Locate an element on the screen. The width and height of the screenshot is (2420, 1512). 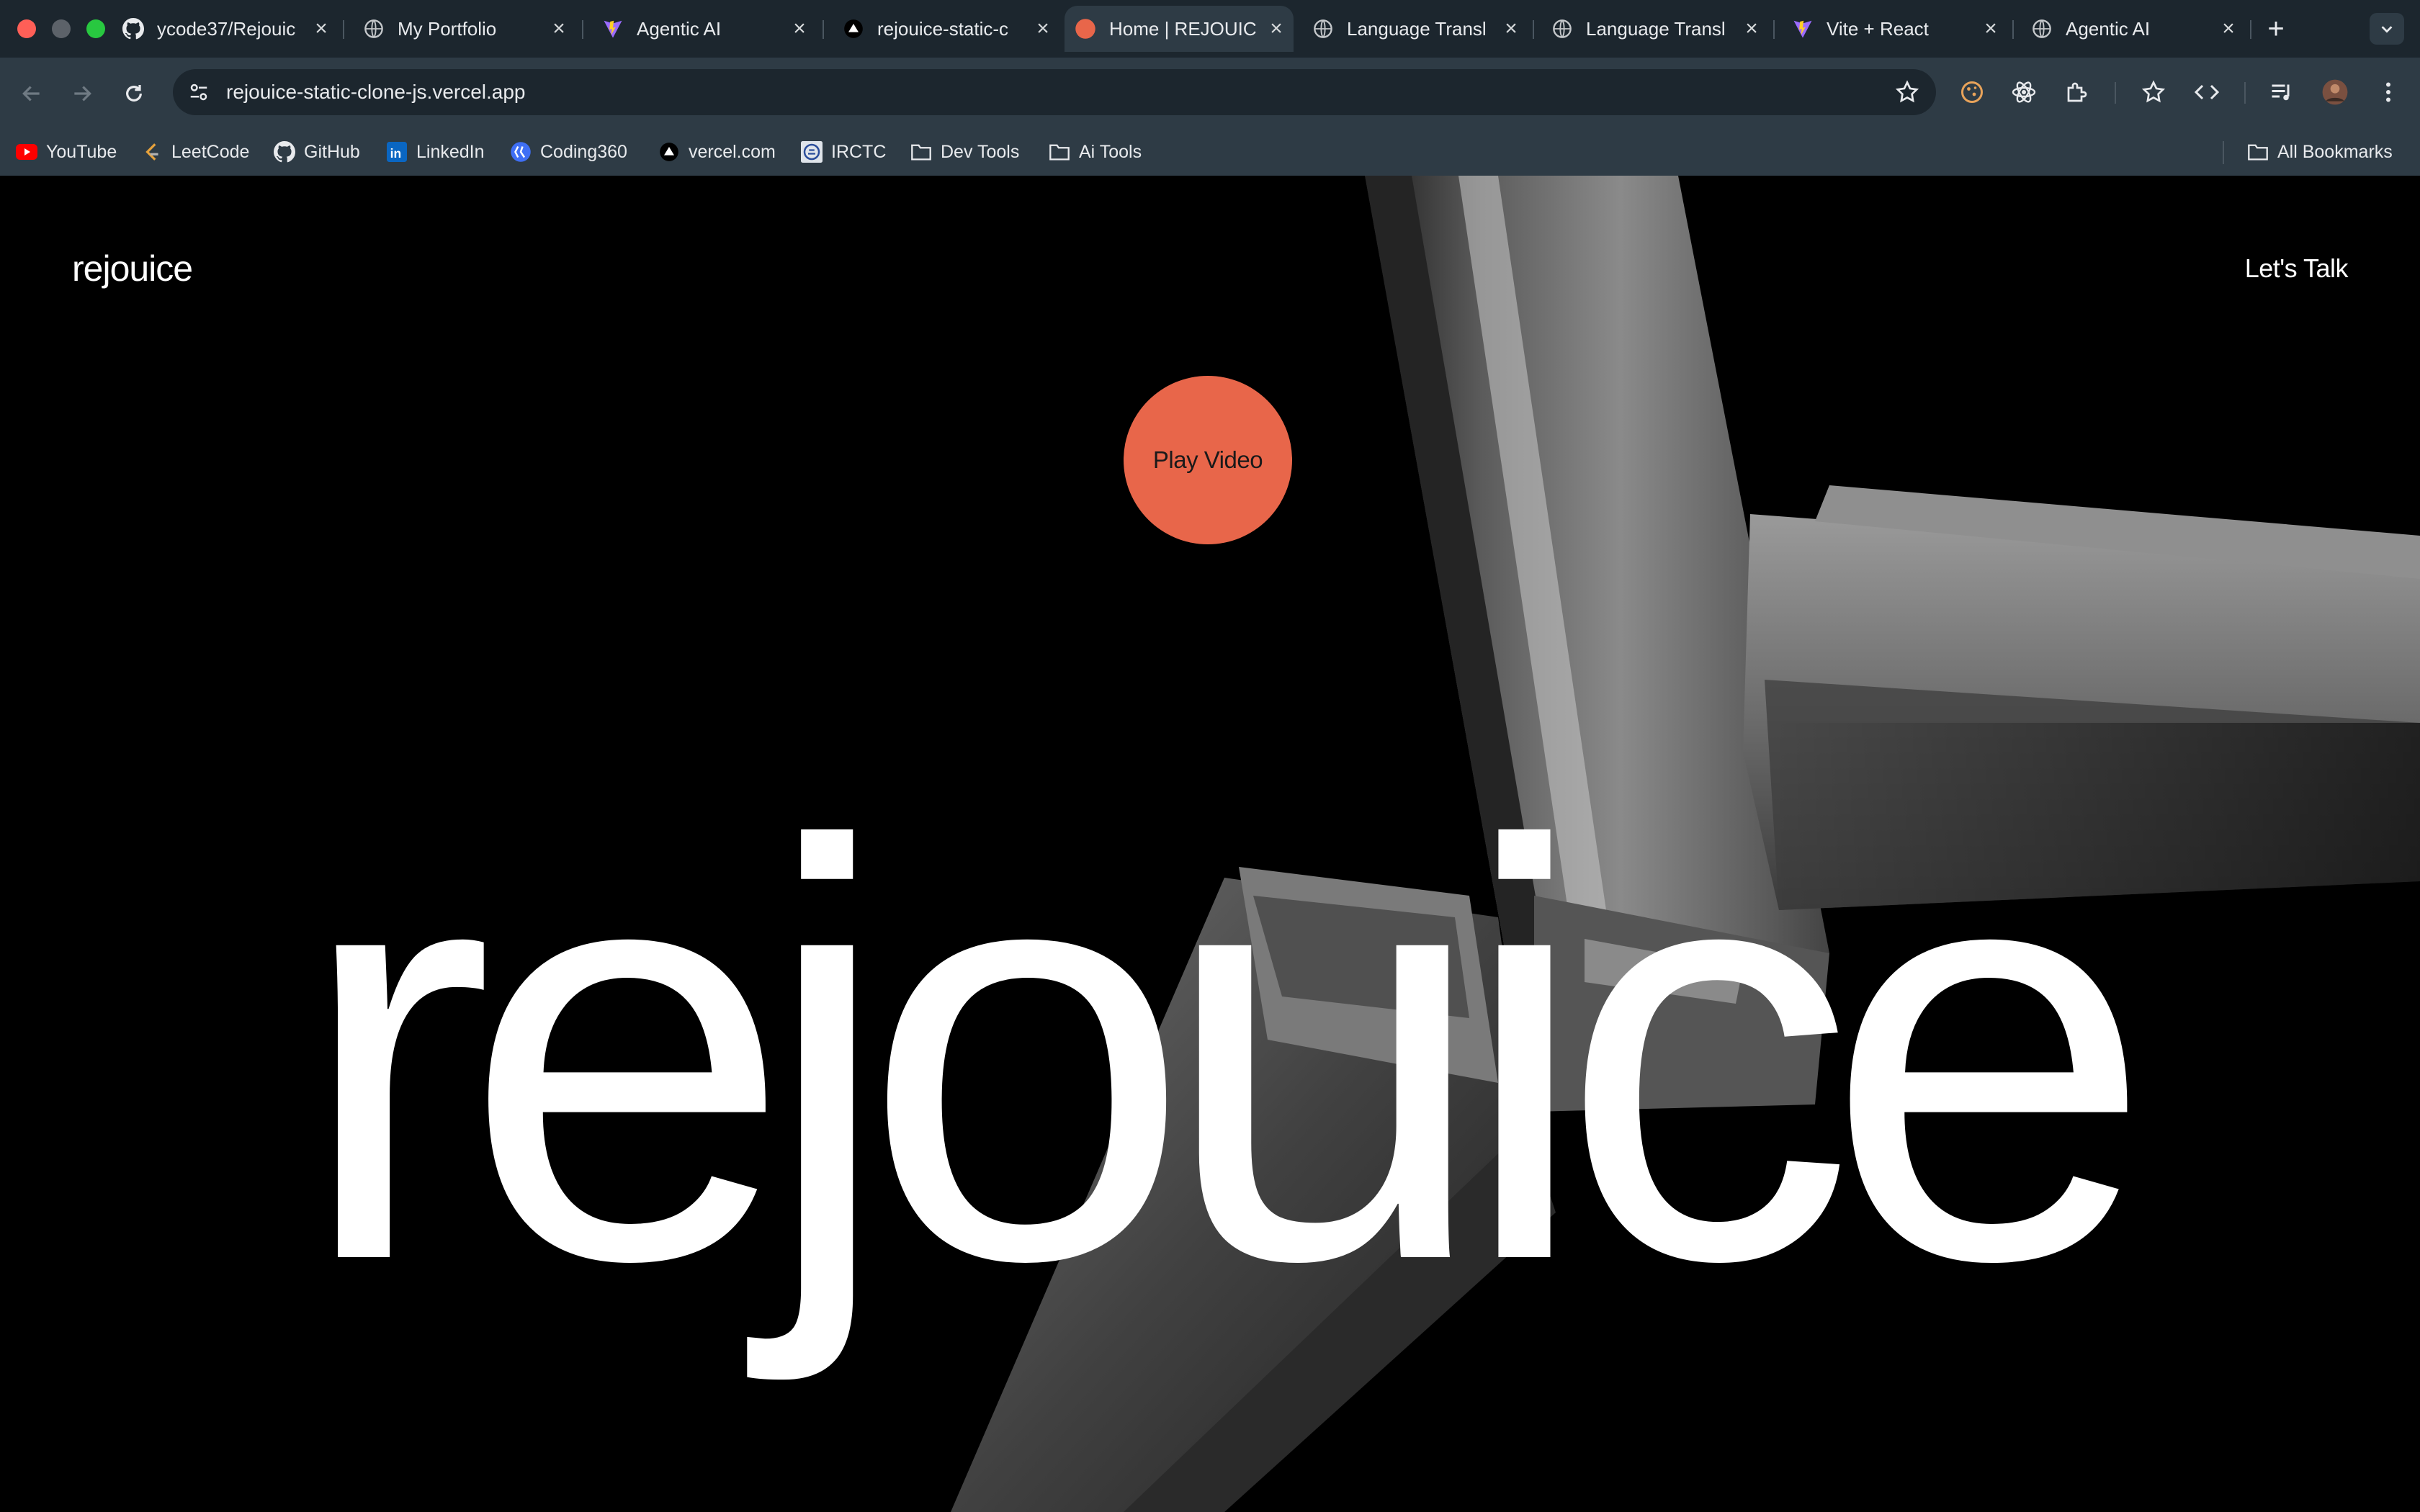
bookmark-folder-ai-tools: Ai Tools is located at coordinates (1095, 152).